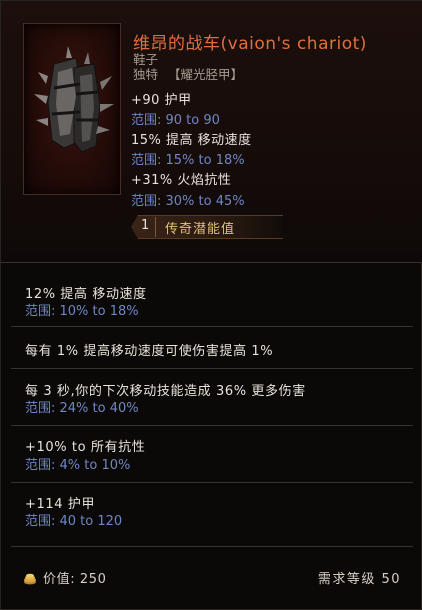 This screenshot has width=422, height=610. I want to click on item-rarity-line: 独特 【耀光胫甲】, so click(188, 73).